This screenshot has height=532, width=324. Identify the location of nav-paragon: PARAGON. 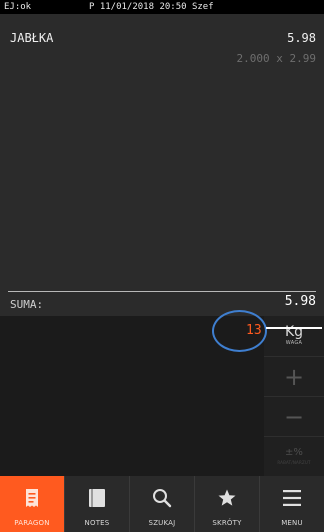
(32, 504).